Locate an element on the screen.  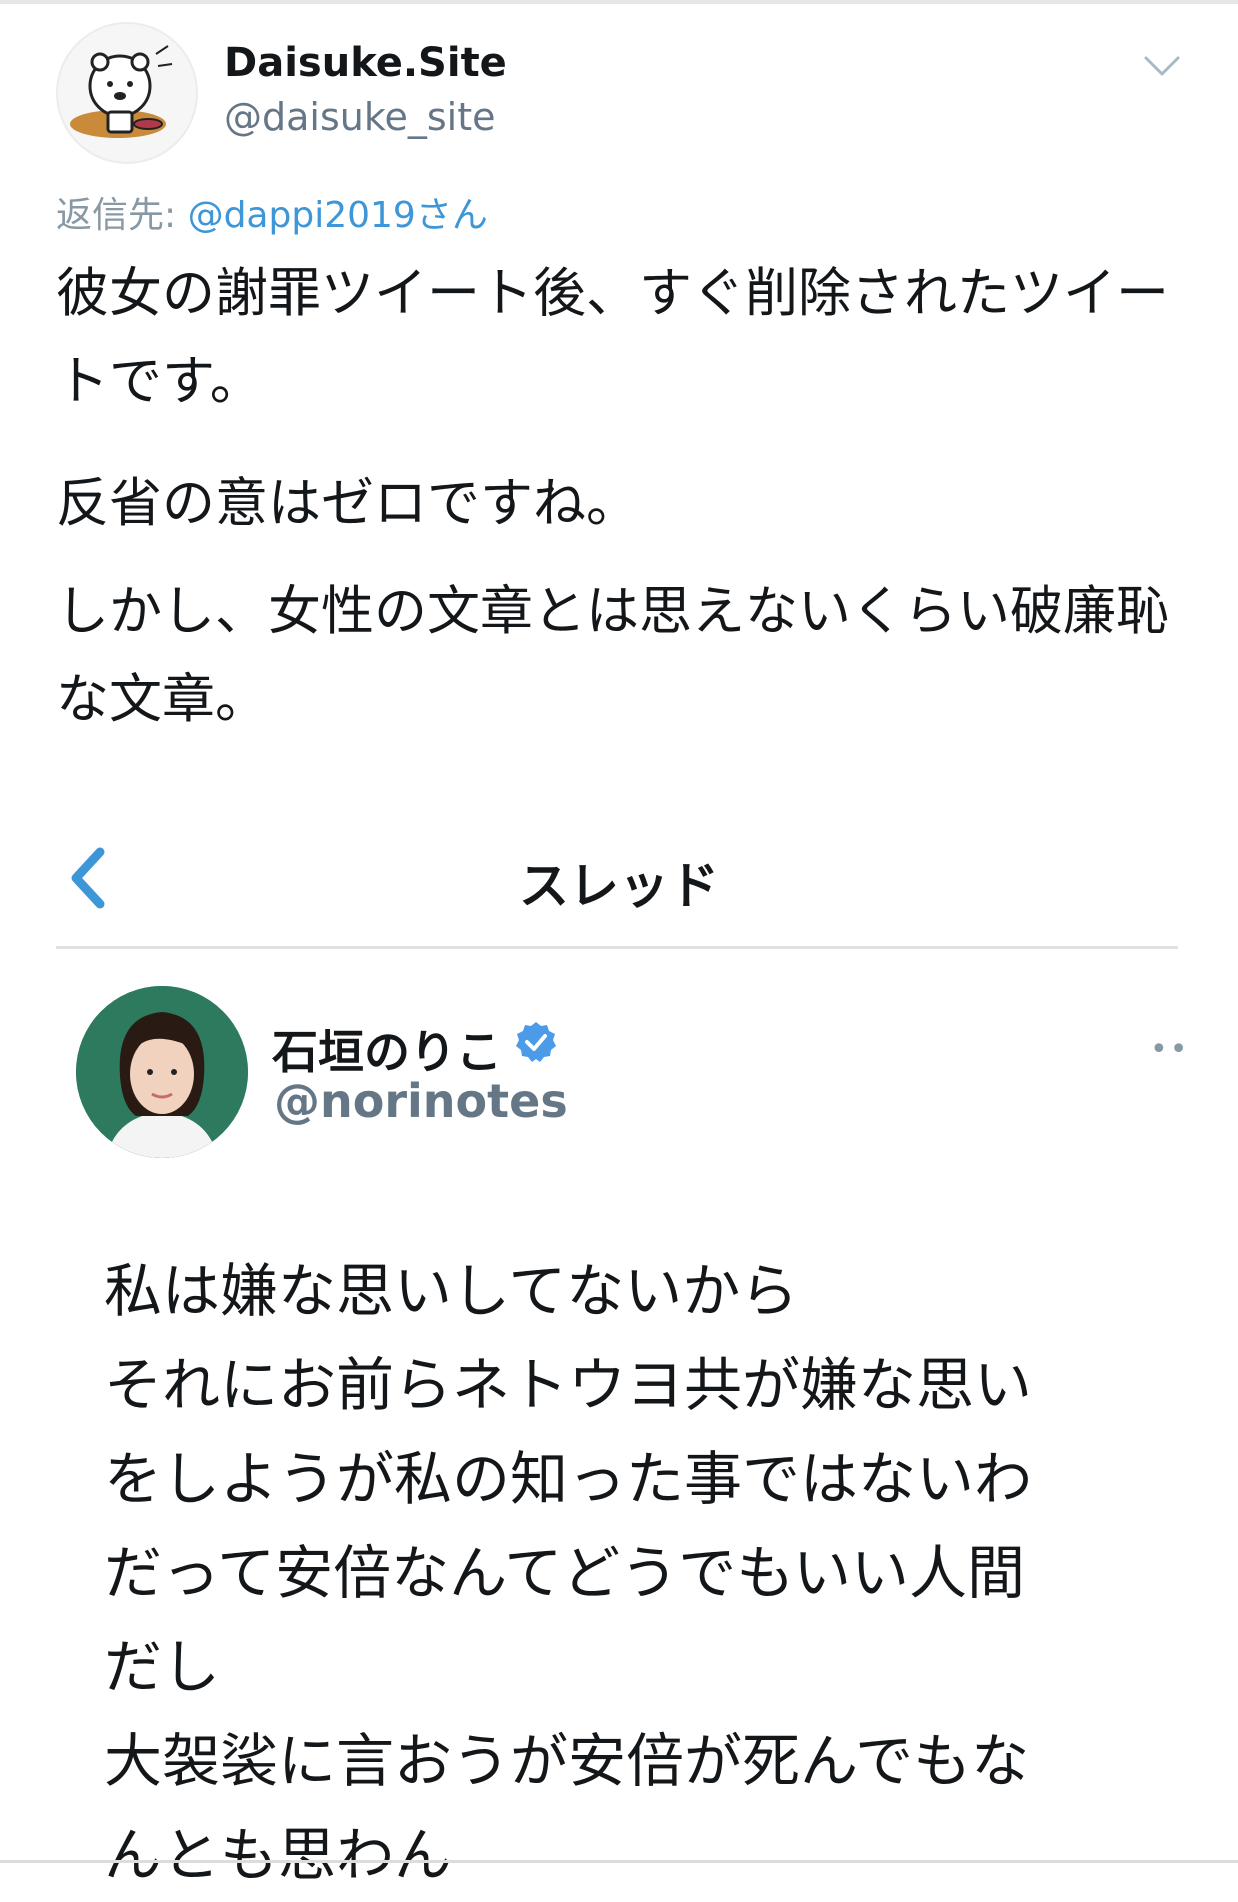
thread-line: だって安倍なんてどうでもいい人間 is located at coordinates (565, 1573).